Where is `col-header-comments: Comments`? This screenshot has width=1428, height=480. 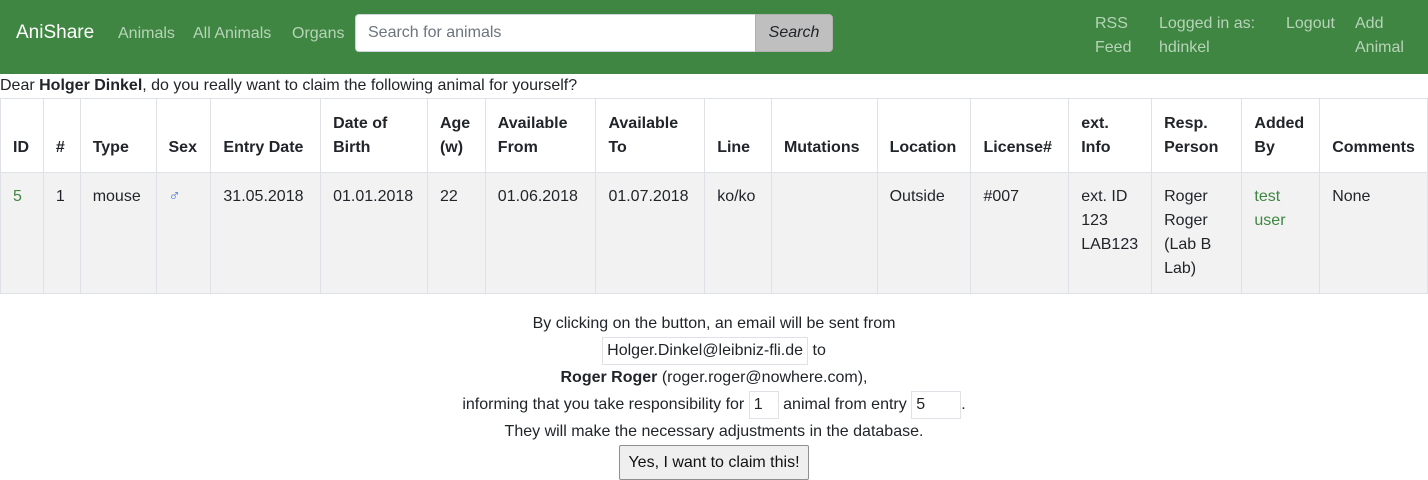
col-header-comments: Comments is located at coordinates (1373, 135).